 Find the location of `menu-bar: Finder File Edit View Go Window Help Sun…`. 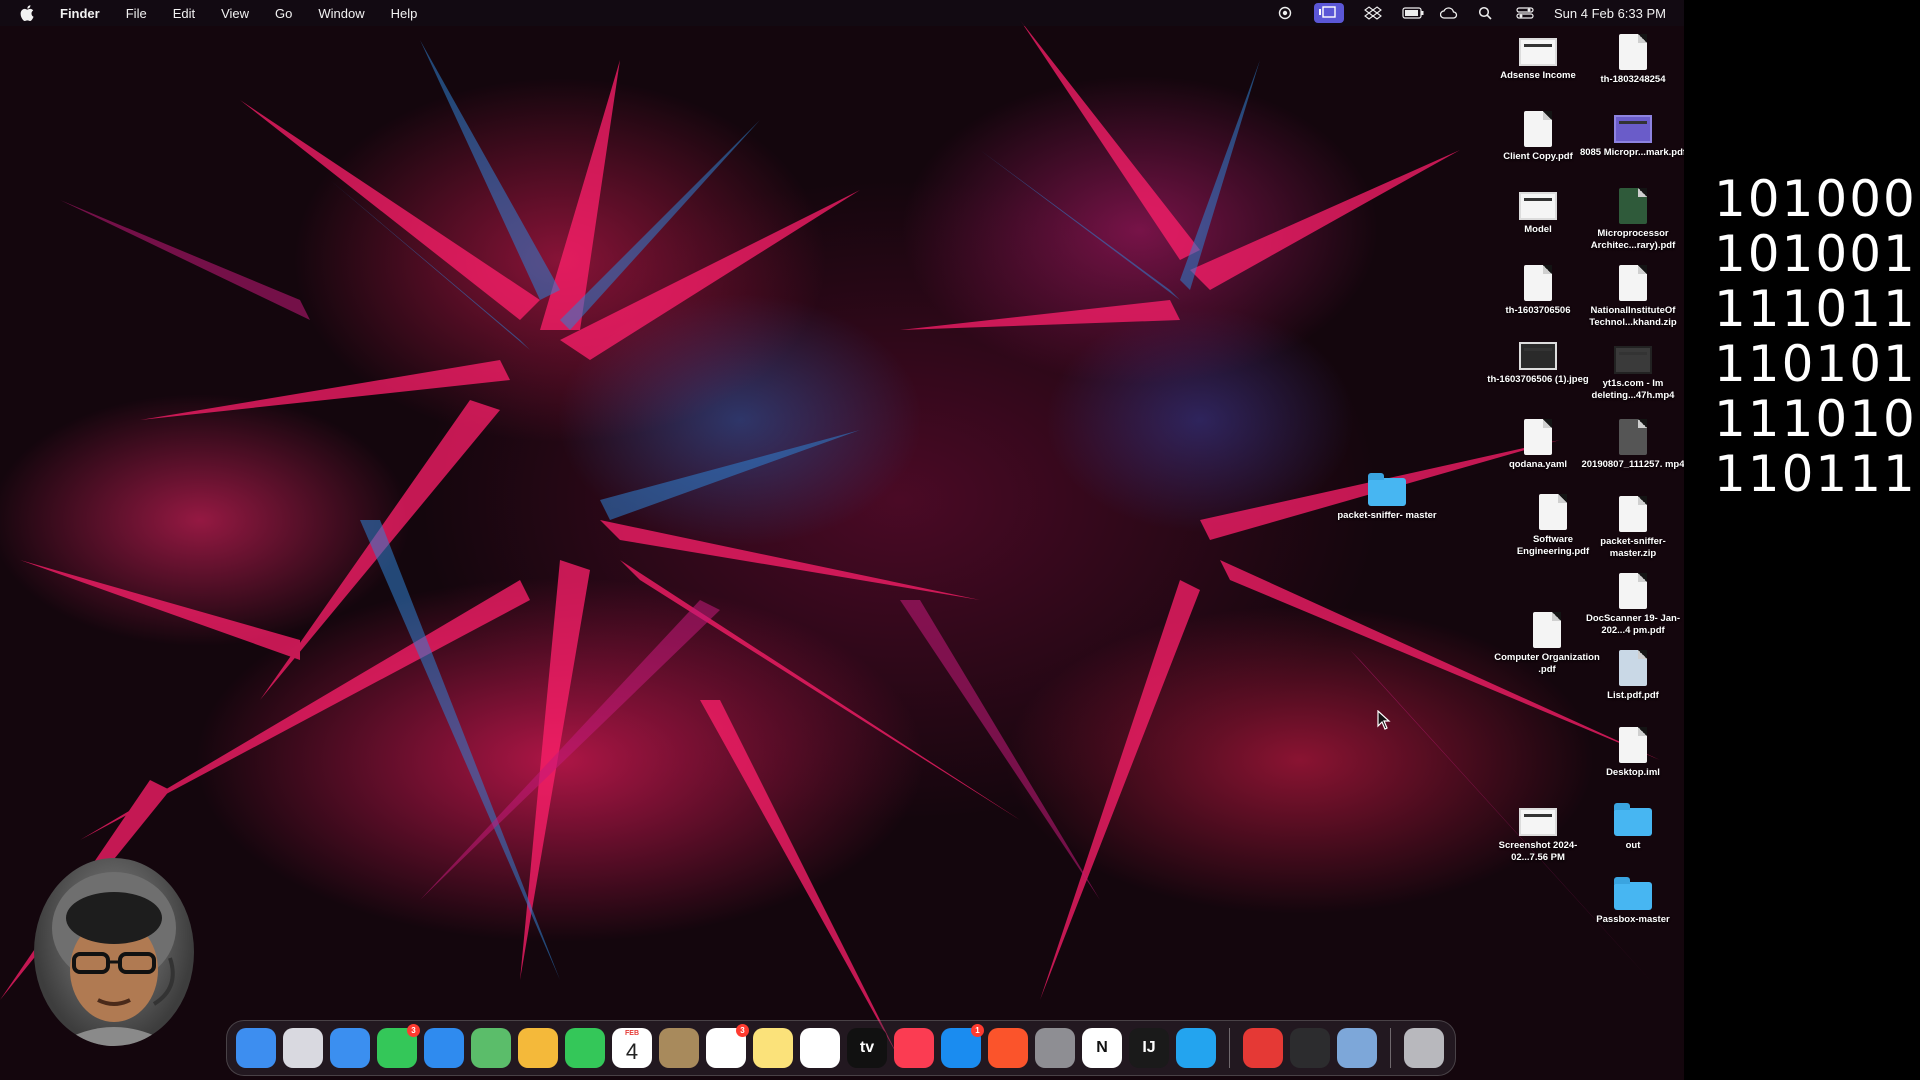

menu-bar: Finder File Edit View Go Window Help Sun… is located at coordinates (842, 13).